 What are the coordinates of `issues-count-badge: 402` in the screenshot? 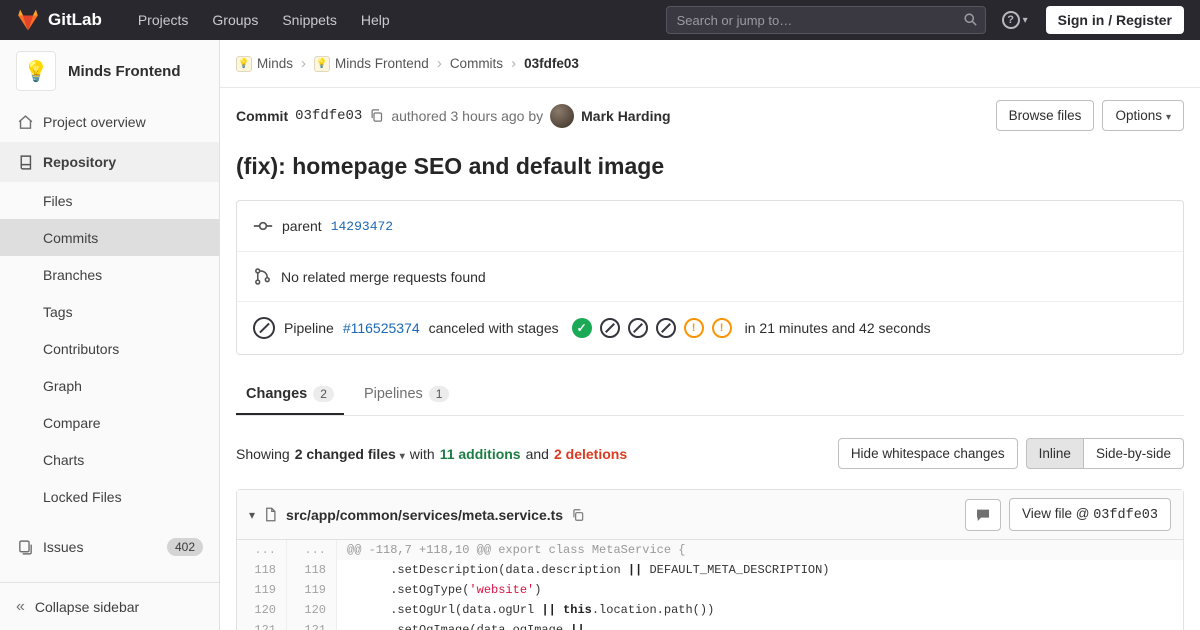 It's located at (184, 547).